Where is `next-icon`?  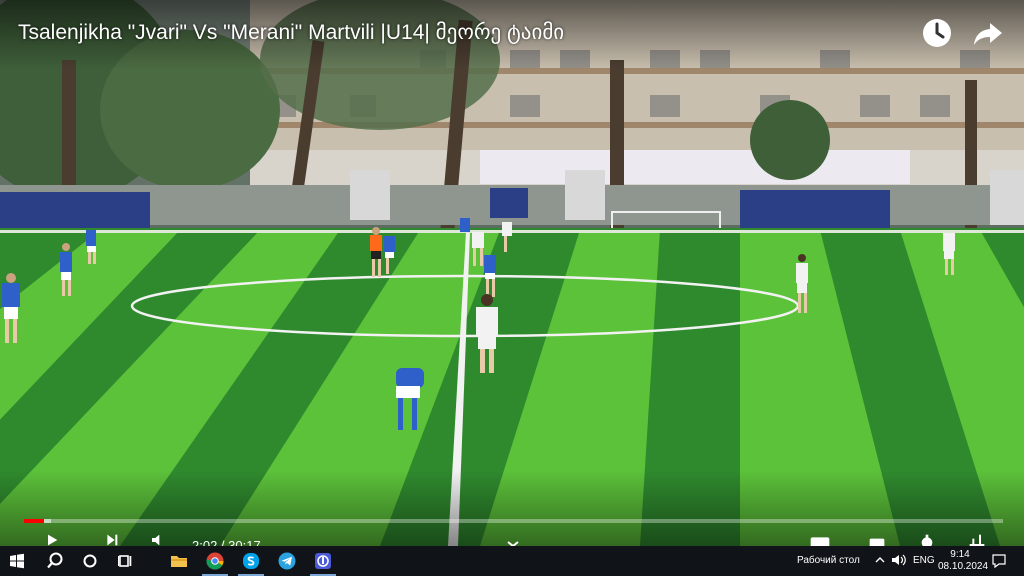 next-icon is located at coordinates (112, 539).